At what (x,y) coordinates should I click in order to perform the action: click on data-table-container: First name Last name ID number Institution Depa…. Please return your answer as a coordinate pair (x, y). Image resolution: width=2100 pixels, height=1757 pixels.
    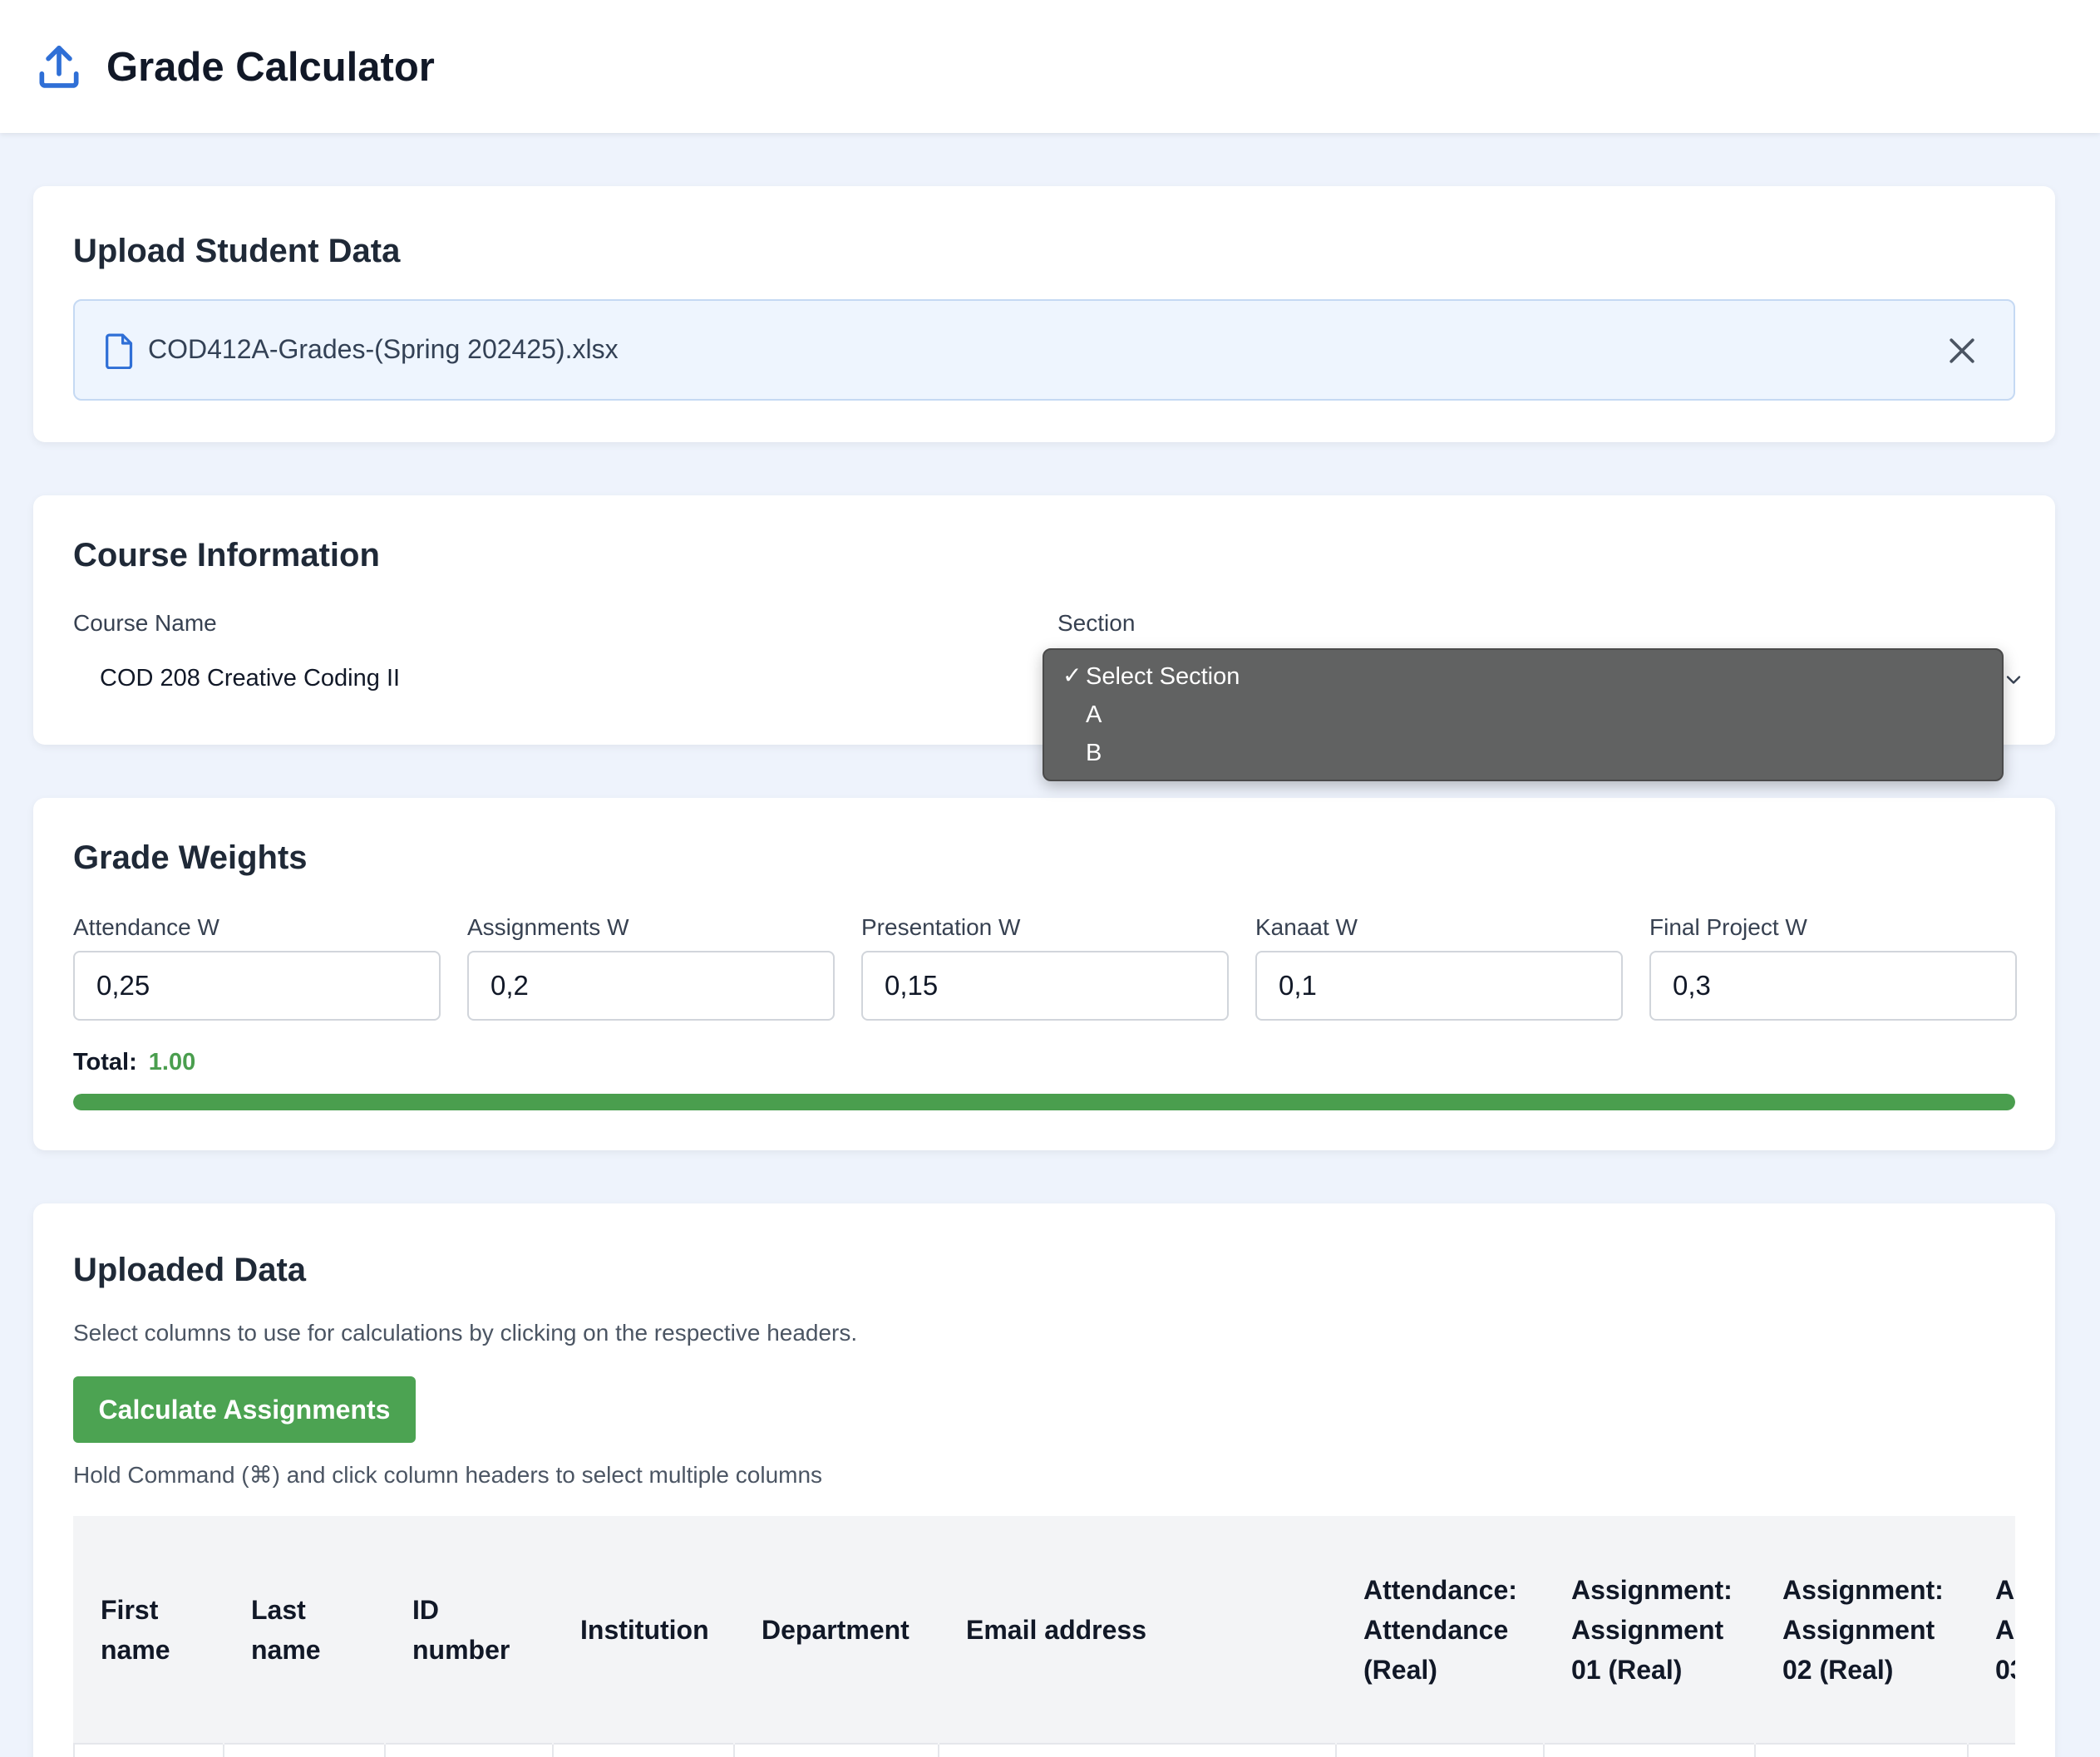
    Looking at the image, I should click on (1044, 1637).